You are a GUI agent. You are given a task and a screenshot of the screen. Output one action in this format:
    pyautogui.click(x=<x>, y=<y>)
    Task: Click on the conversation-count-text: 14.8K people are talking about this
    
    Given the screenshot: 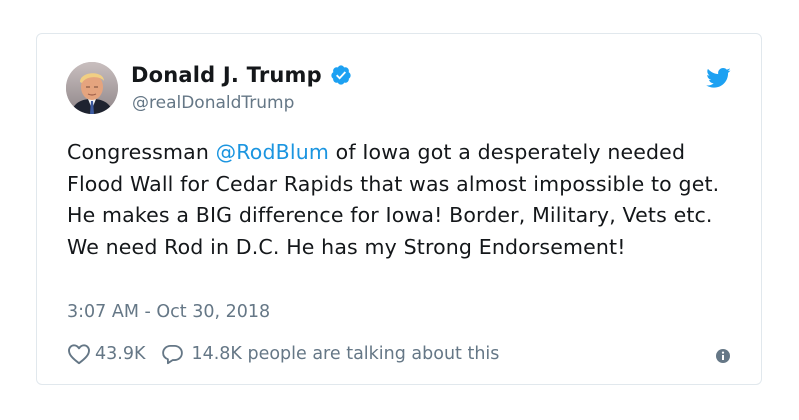 What is the action you would take?
    pyautogui.click(x=345, y=354)
    